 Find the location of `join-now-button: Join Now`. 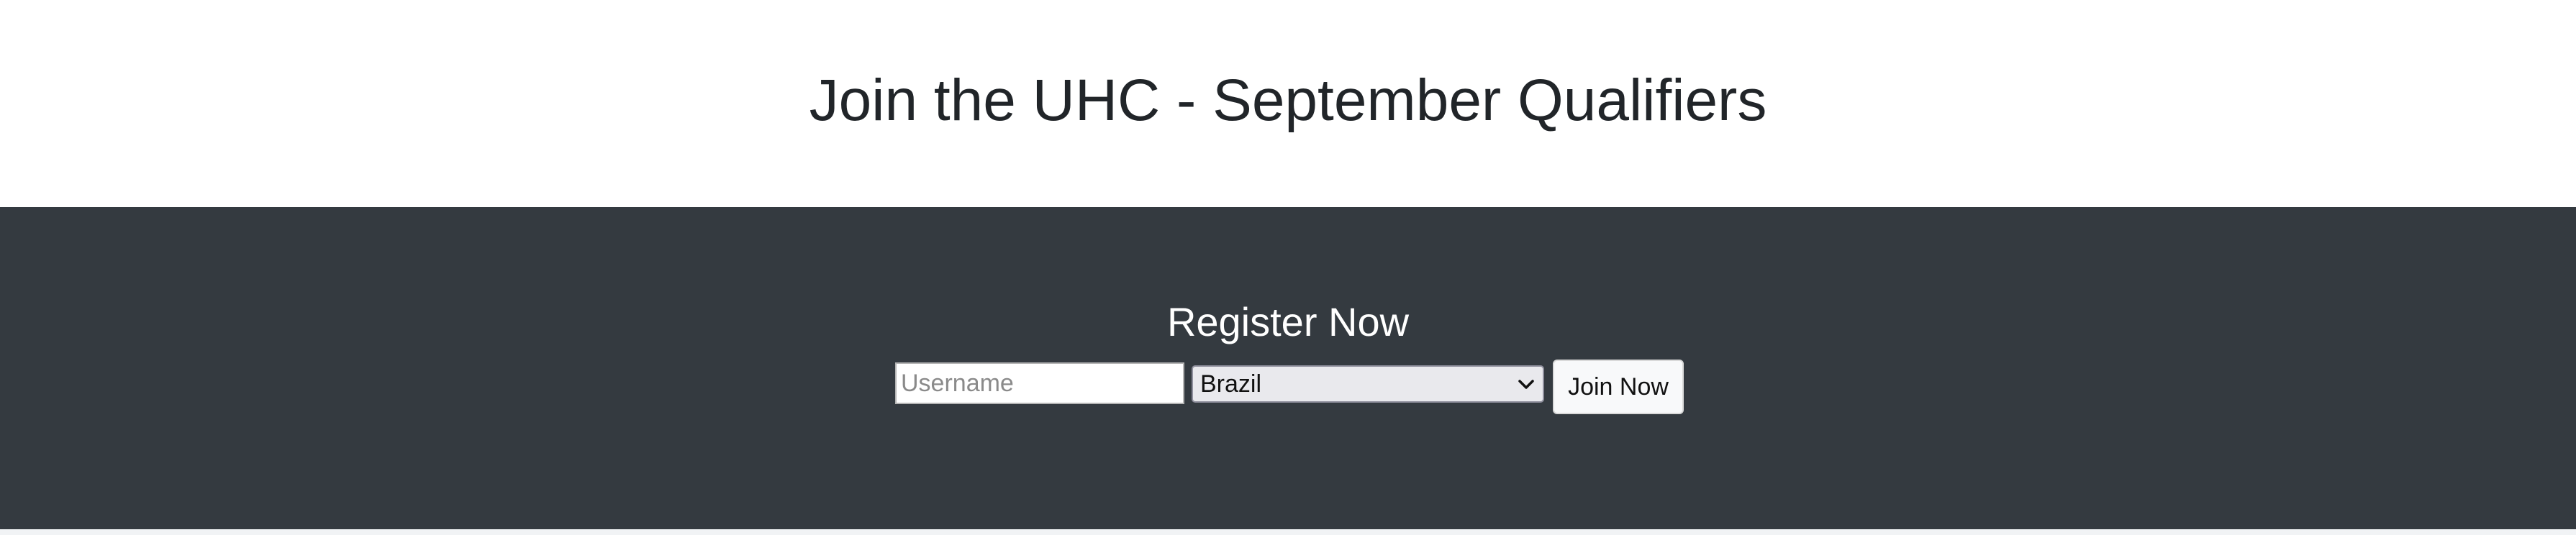

join-now-button: Join Now is located at coordinates (1618, 387).